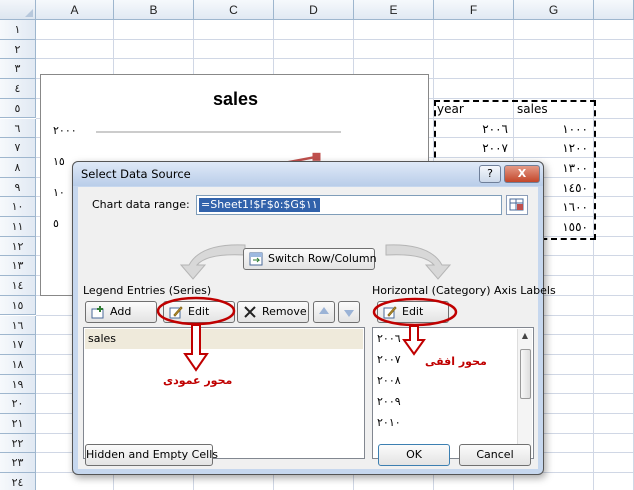  Describe the element at coordinates (18, 69) in the screenshot. I see `row-header: ٣` at that location.